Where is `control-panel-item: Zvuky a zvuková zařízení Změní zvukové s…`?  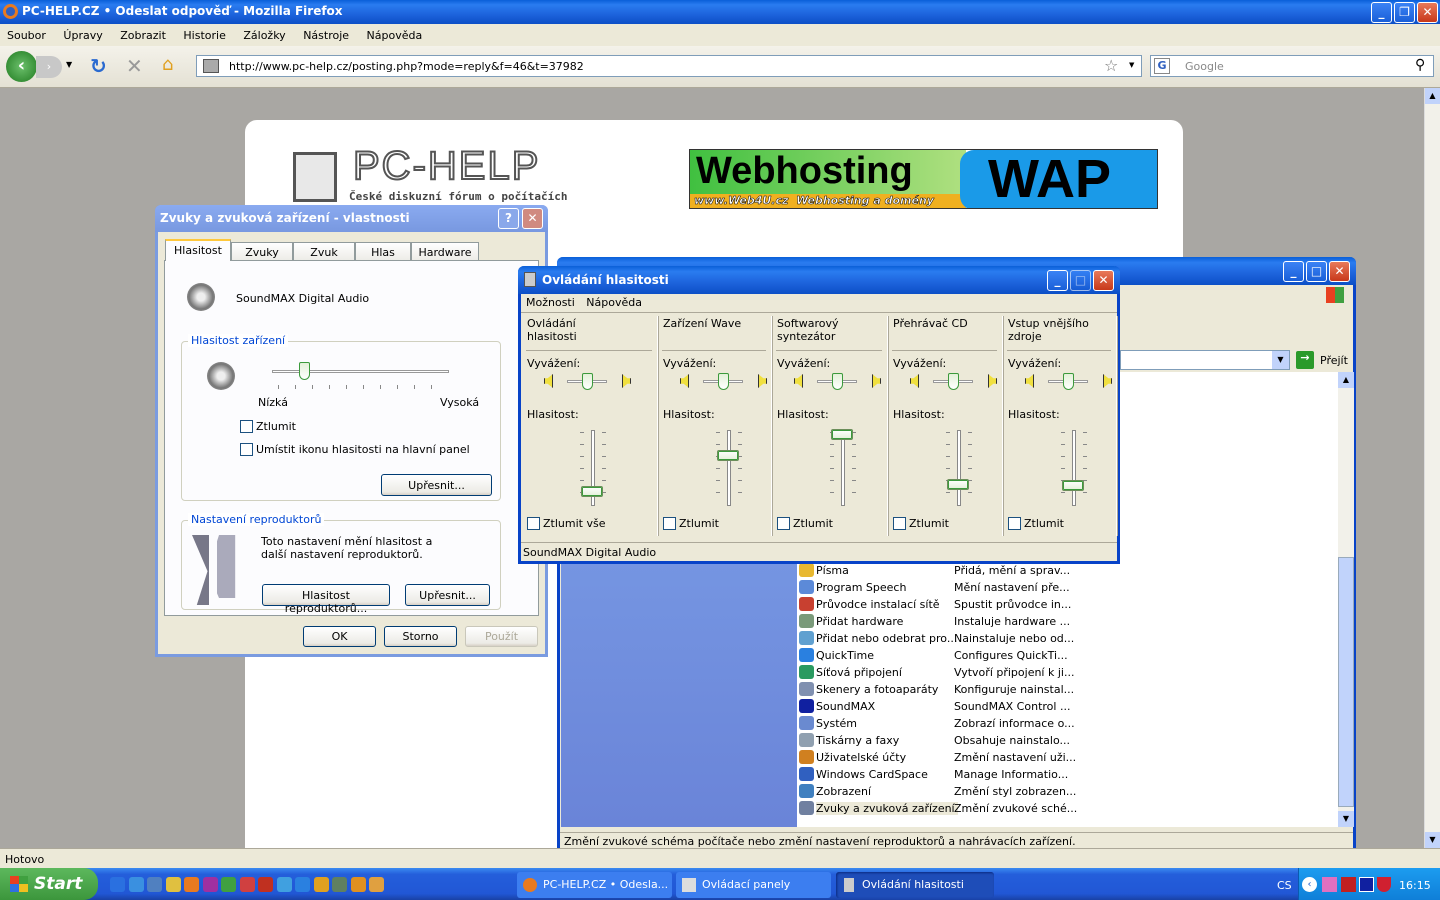 control-panel-item: Zvuky a zvuková zařízení Změní zvukové s… is located at coordinates (1069, 808).